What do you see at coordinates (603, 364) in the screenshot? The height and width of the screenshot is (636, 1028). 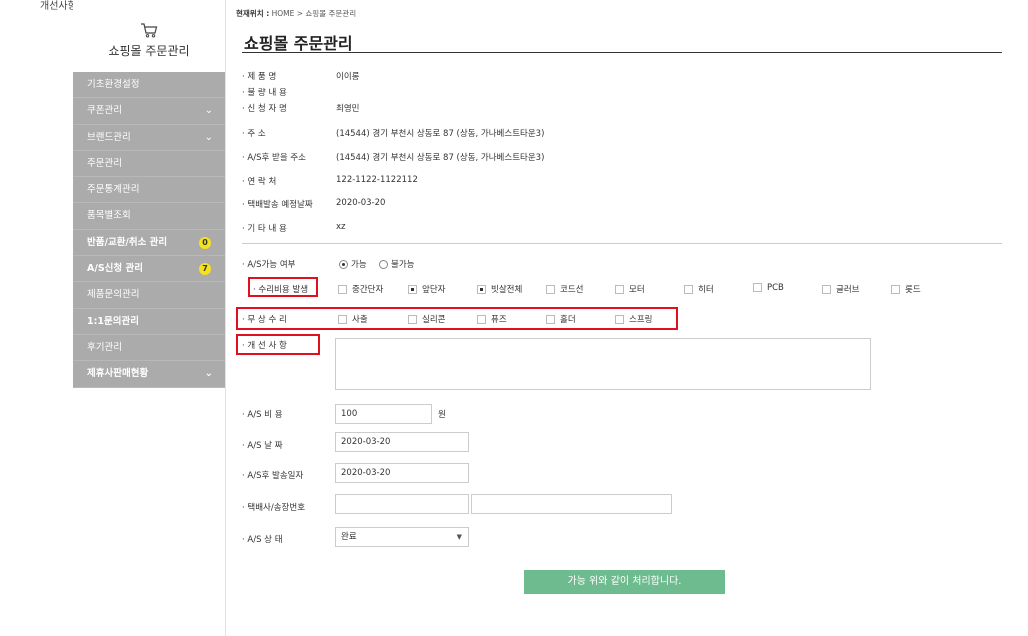 I see `improvement-textarea` at bounding box center [603, 364].